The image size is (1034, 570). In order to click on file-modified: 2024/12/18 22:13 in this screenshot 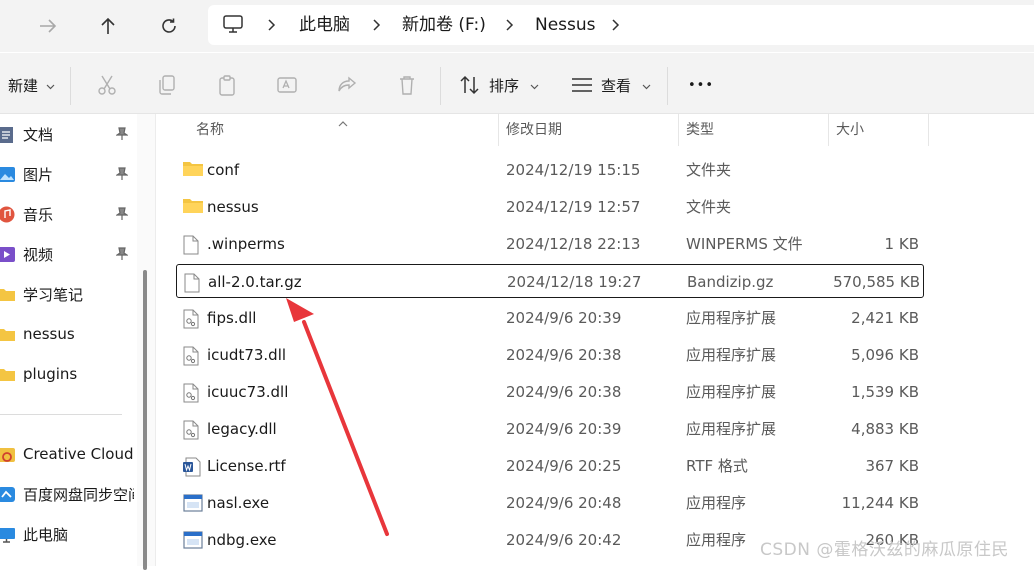, I will do `click(573, 244)`.